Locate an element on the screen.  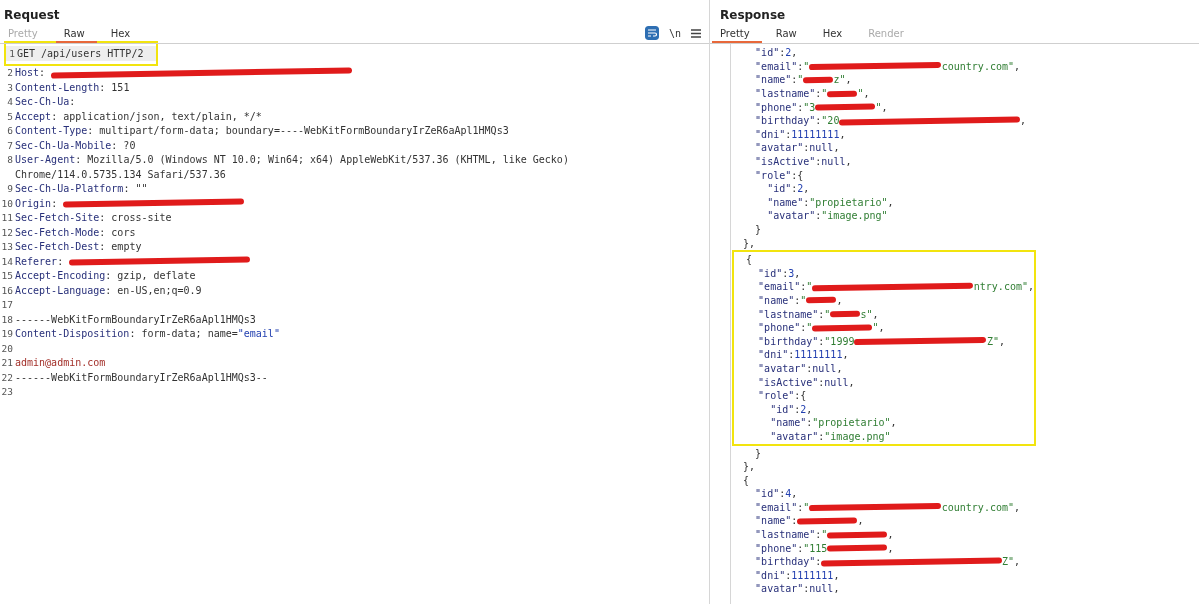
line-number: 14 is located at coordinates (6, 261).